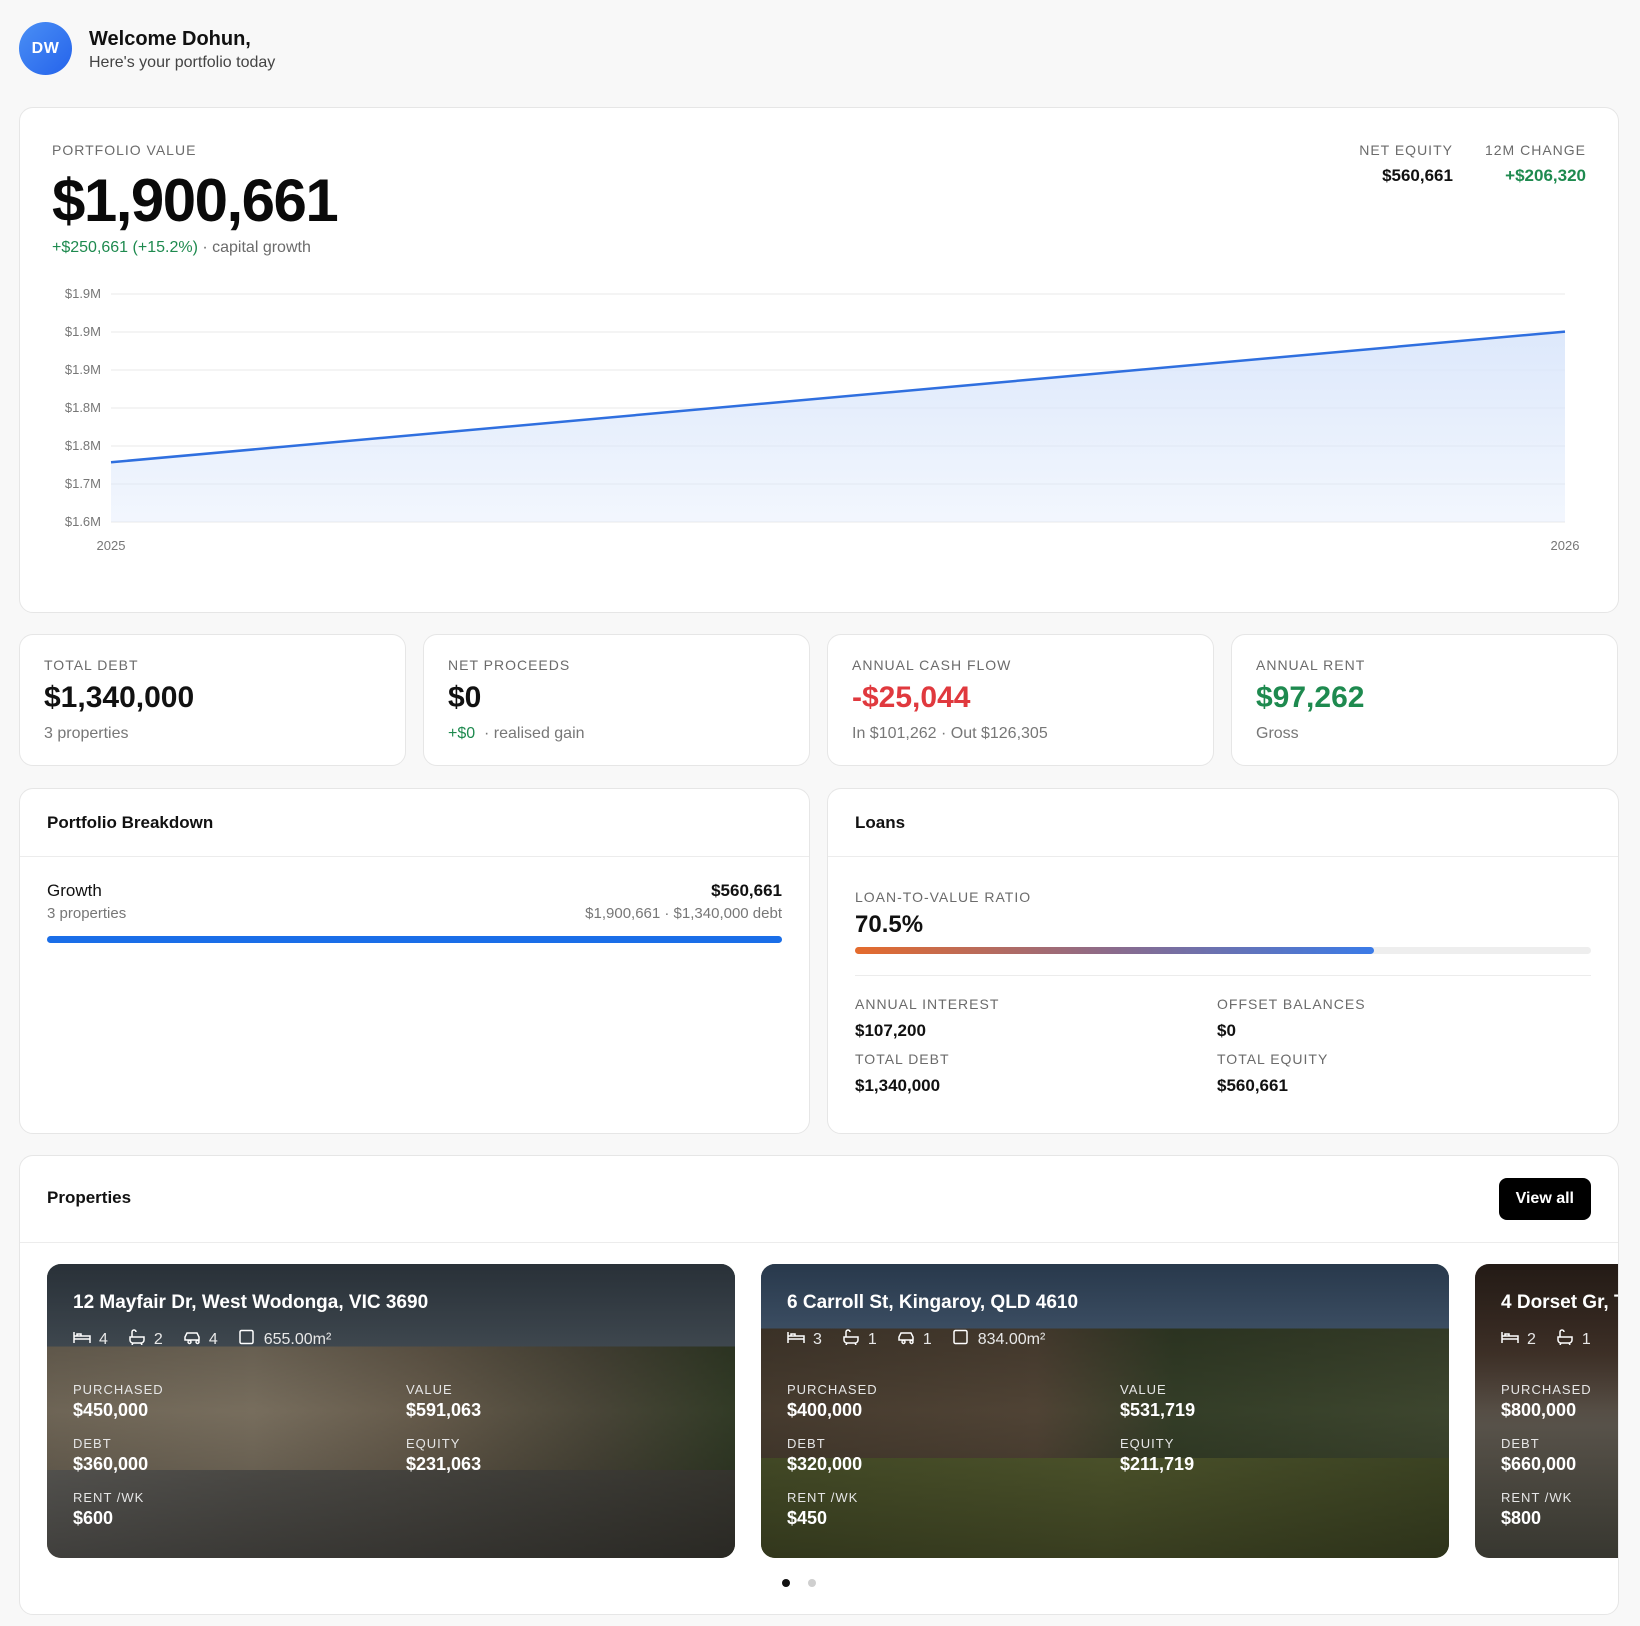 The width and height of the screenshot is (1640, 1626). I want to click on carousel-dots, so click(799, 1583).